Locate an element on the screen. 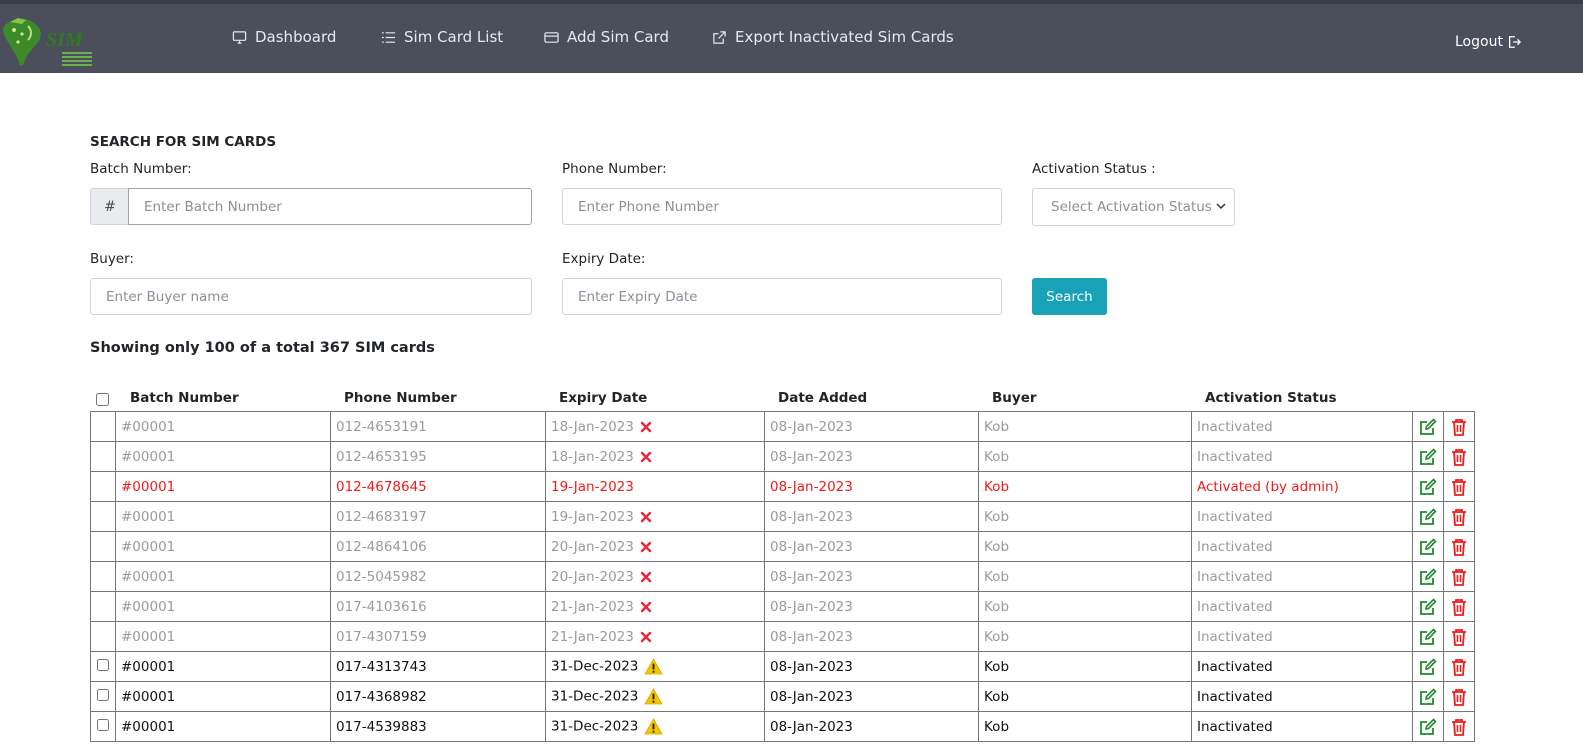  phone-number-input is located at coordinates (782, 206).